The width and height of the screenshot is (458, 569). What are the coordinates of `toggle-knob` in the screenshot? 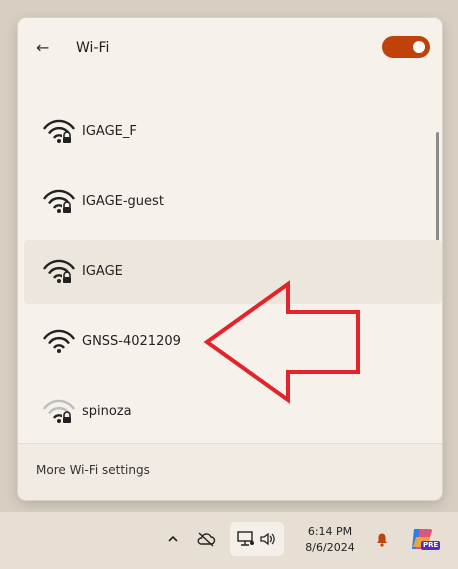 It's located at (419, 47).